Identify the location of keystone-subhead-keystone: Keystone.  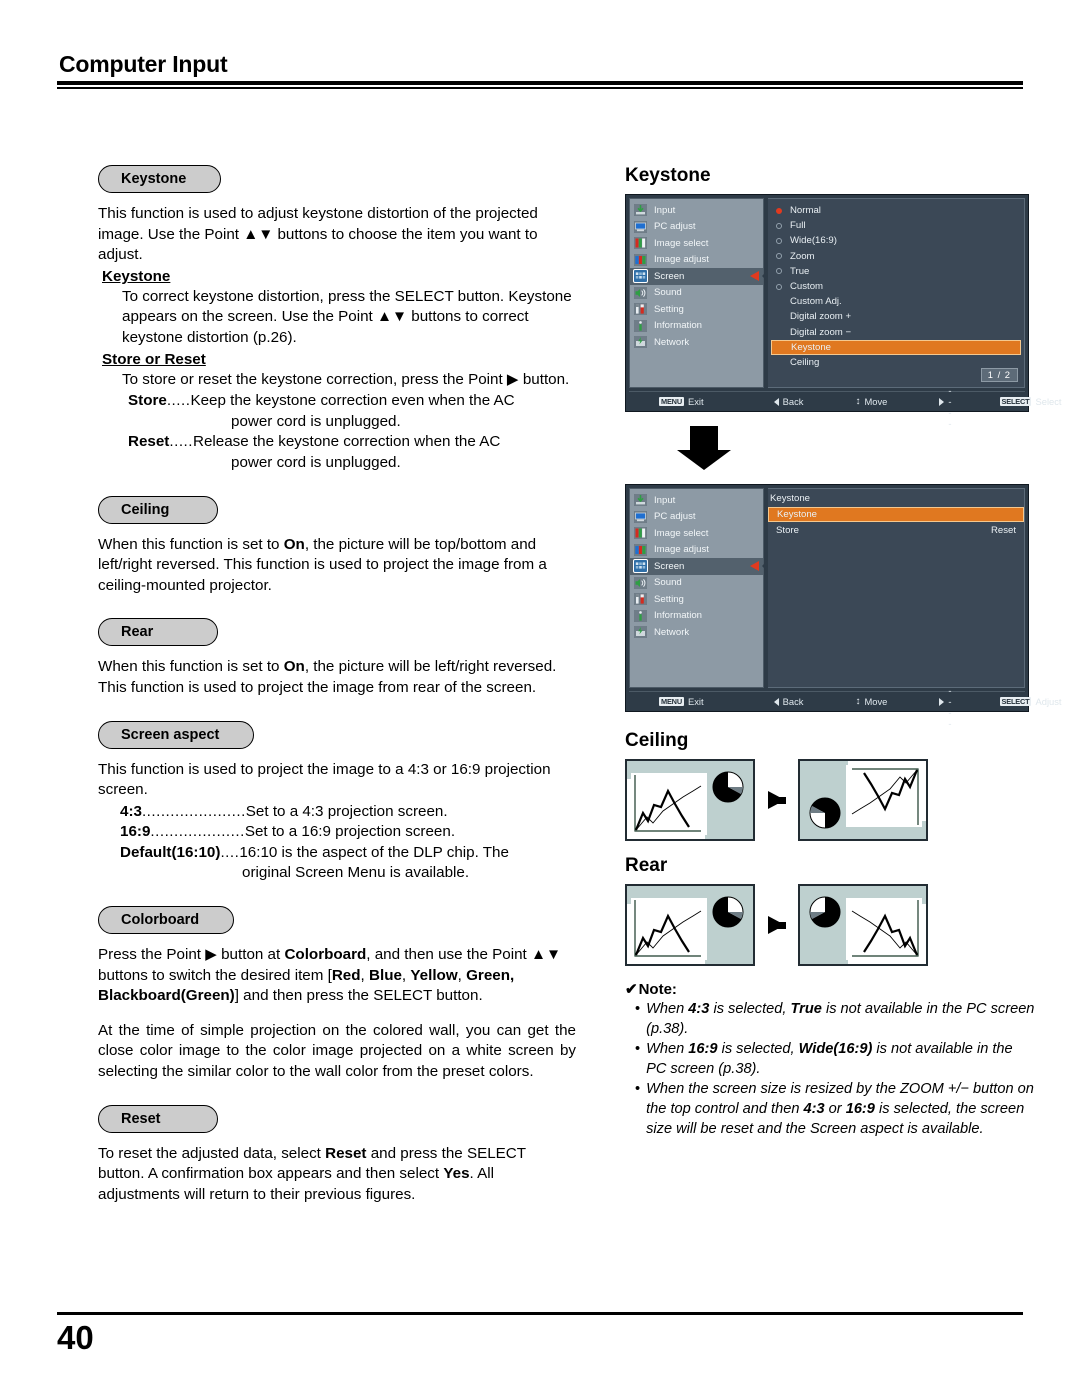
(136, 276).